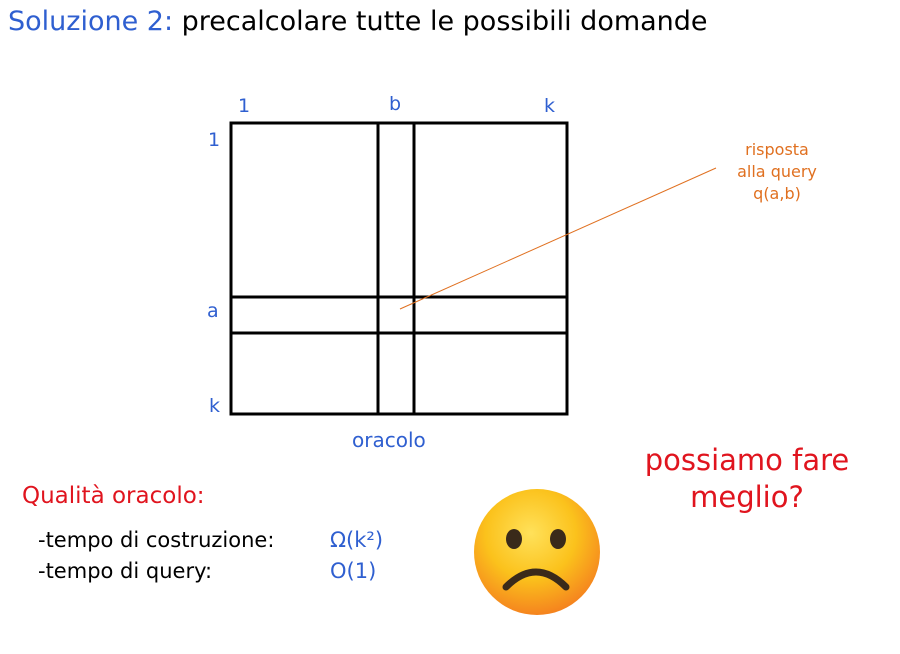  Describe the element at coordinates (777, 193) in the screenshot. I see `annotation-line-3: q(a,b)` at that location.